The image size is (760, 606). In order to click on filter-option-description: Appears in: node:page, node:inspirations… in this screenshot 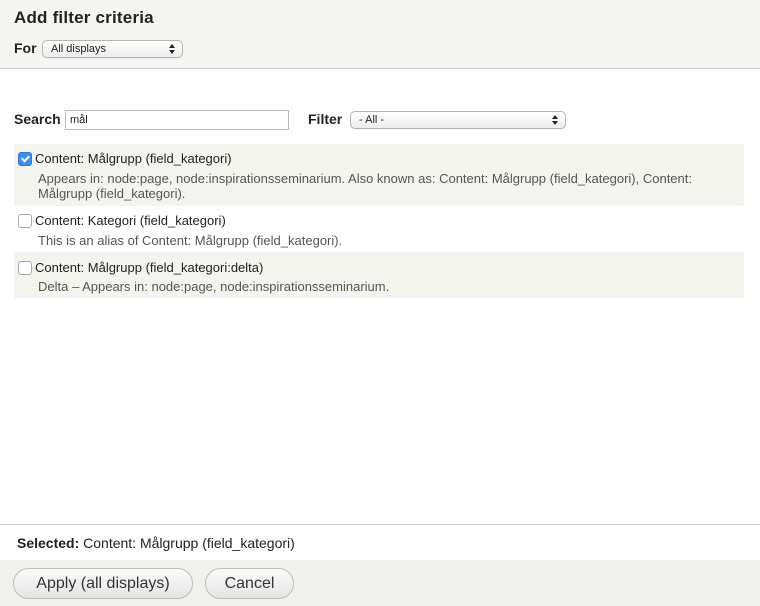, I will do `click(365, 186)`.